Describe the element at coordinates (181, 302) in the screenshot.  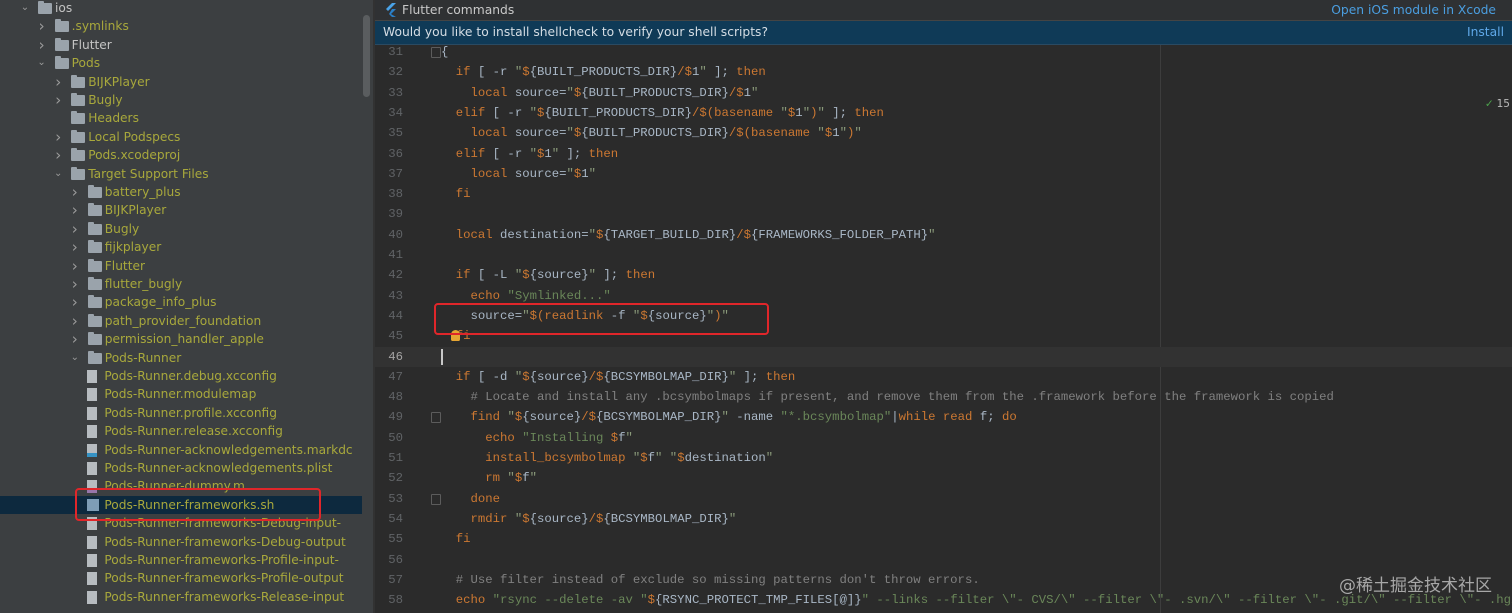
I see `tree-folder: › package_info_plus` at that location.